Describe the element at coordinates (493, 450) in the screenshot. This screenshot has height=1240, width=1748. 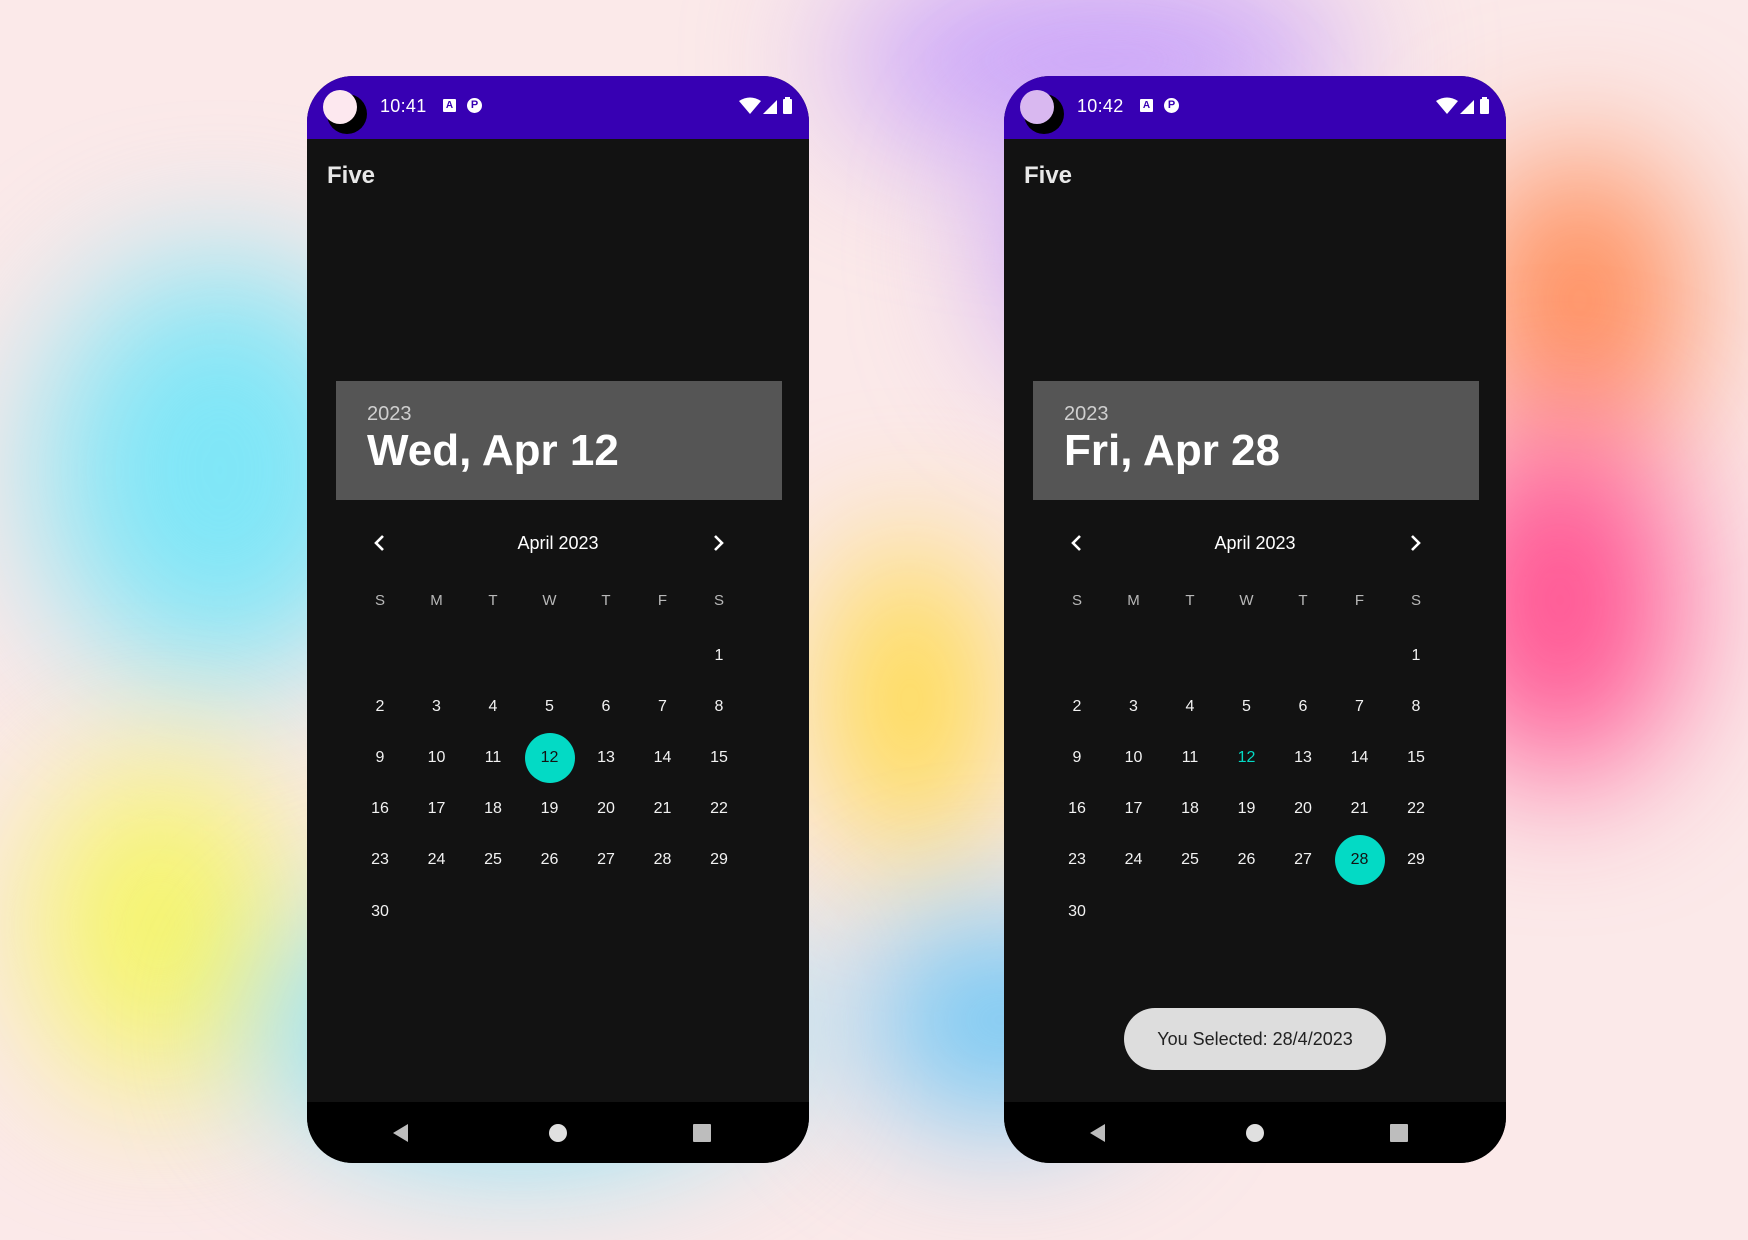
I see `header-selected-date: Wed, Apr 12` at that location.